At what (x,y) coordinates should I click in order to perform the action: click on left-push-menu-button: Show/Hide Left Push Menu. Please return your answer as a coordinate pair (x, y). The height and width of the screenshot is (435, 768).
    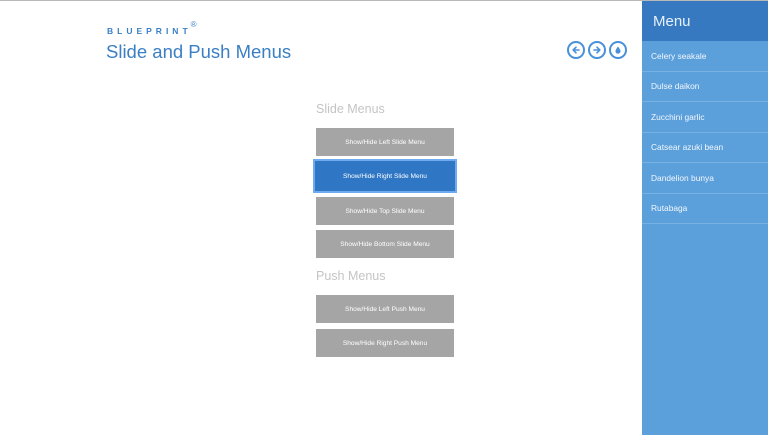
    Looking at the image, I should click on (385, 309).